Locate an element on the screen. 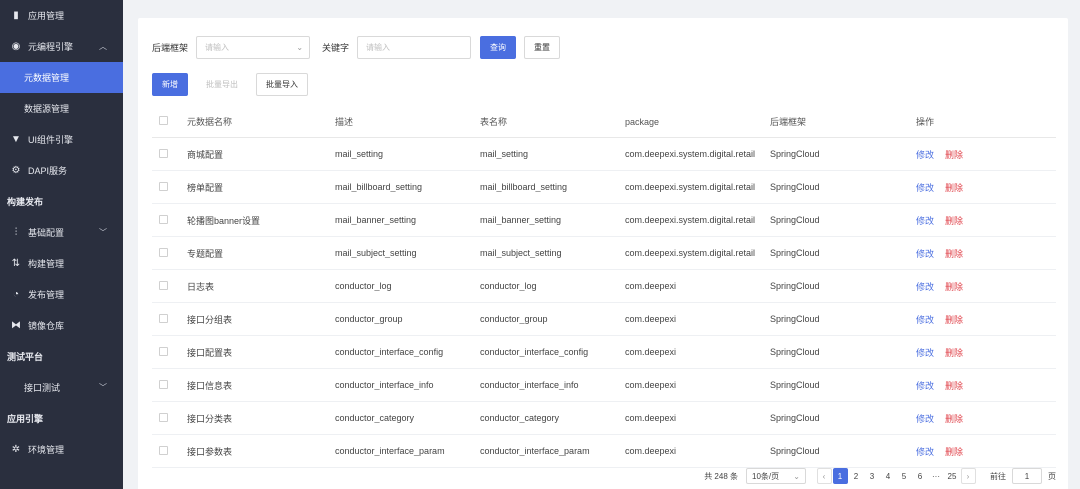 The width and height of the screenshot is (1080, 489). sidebar-item-4: ▼ UI组件引擎 is located at coordinates (61, 139).